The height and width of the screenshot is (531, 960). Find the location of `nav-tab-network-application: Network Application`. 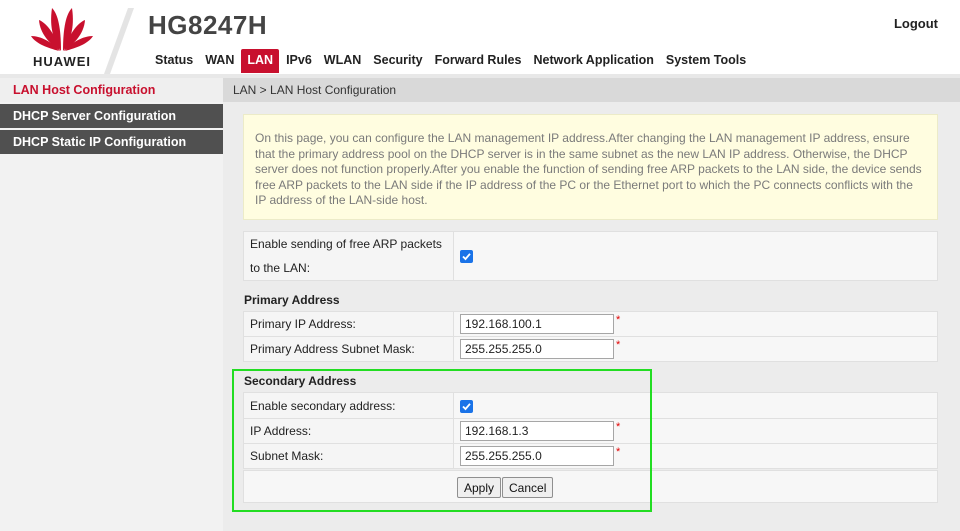

nav-tab-network-application: Network Application is located at coordinates (593, 63).